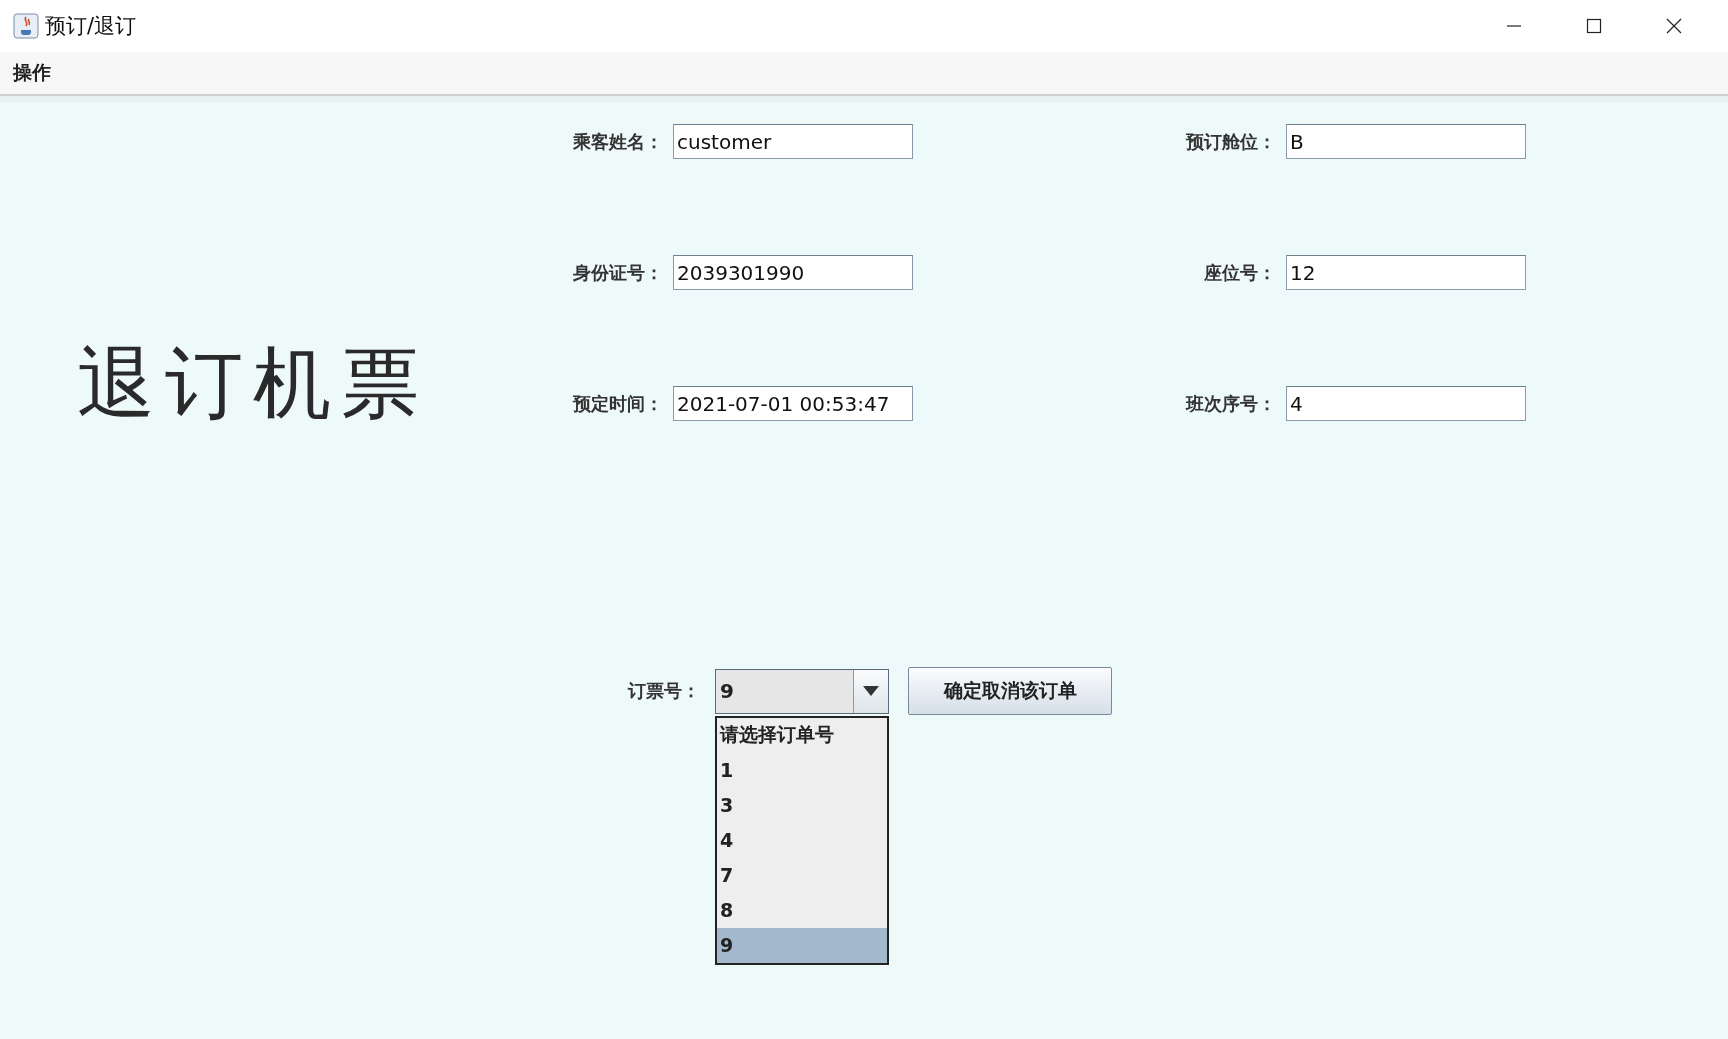  What do you see at coordinates (1406, 141) in the screenshot?
I see `input-field: B` at bounding box center [1406, 141].